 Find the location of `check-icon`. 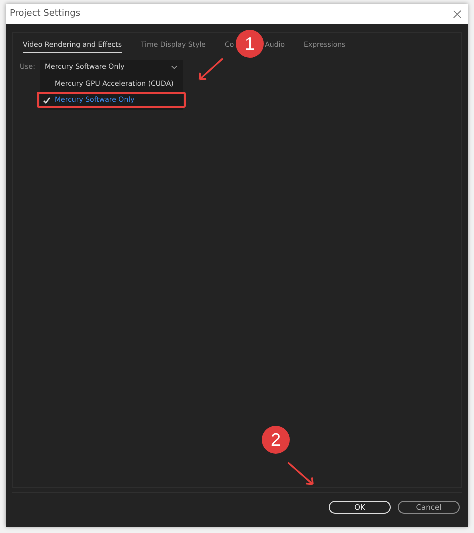

check-icon is located at coordinates (47, 100).